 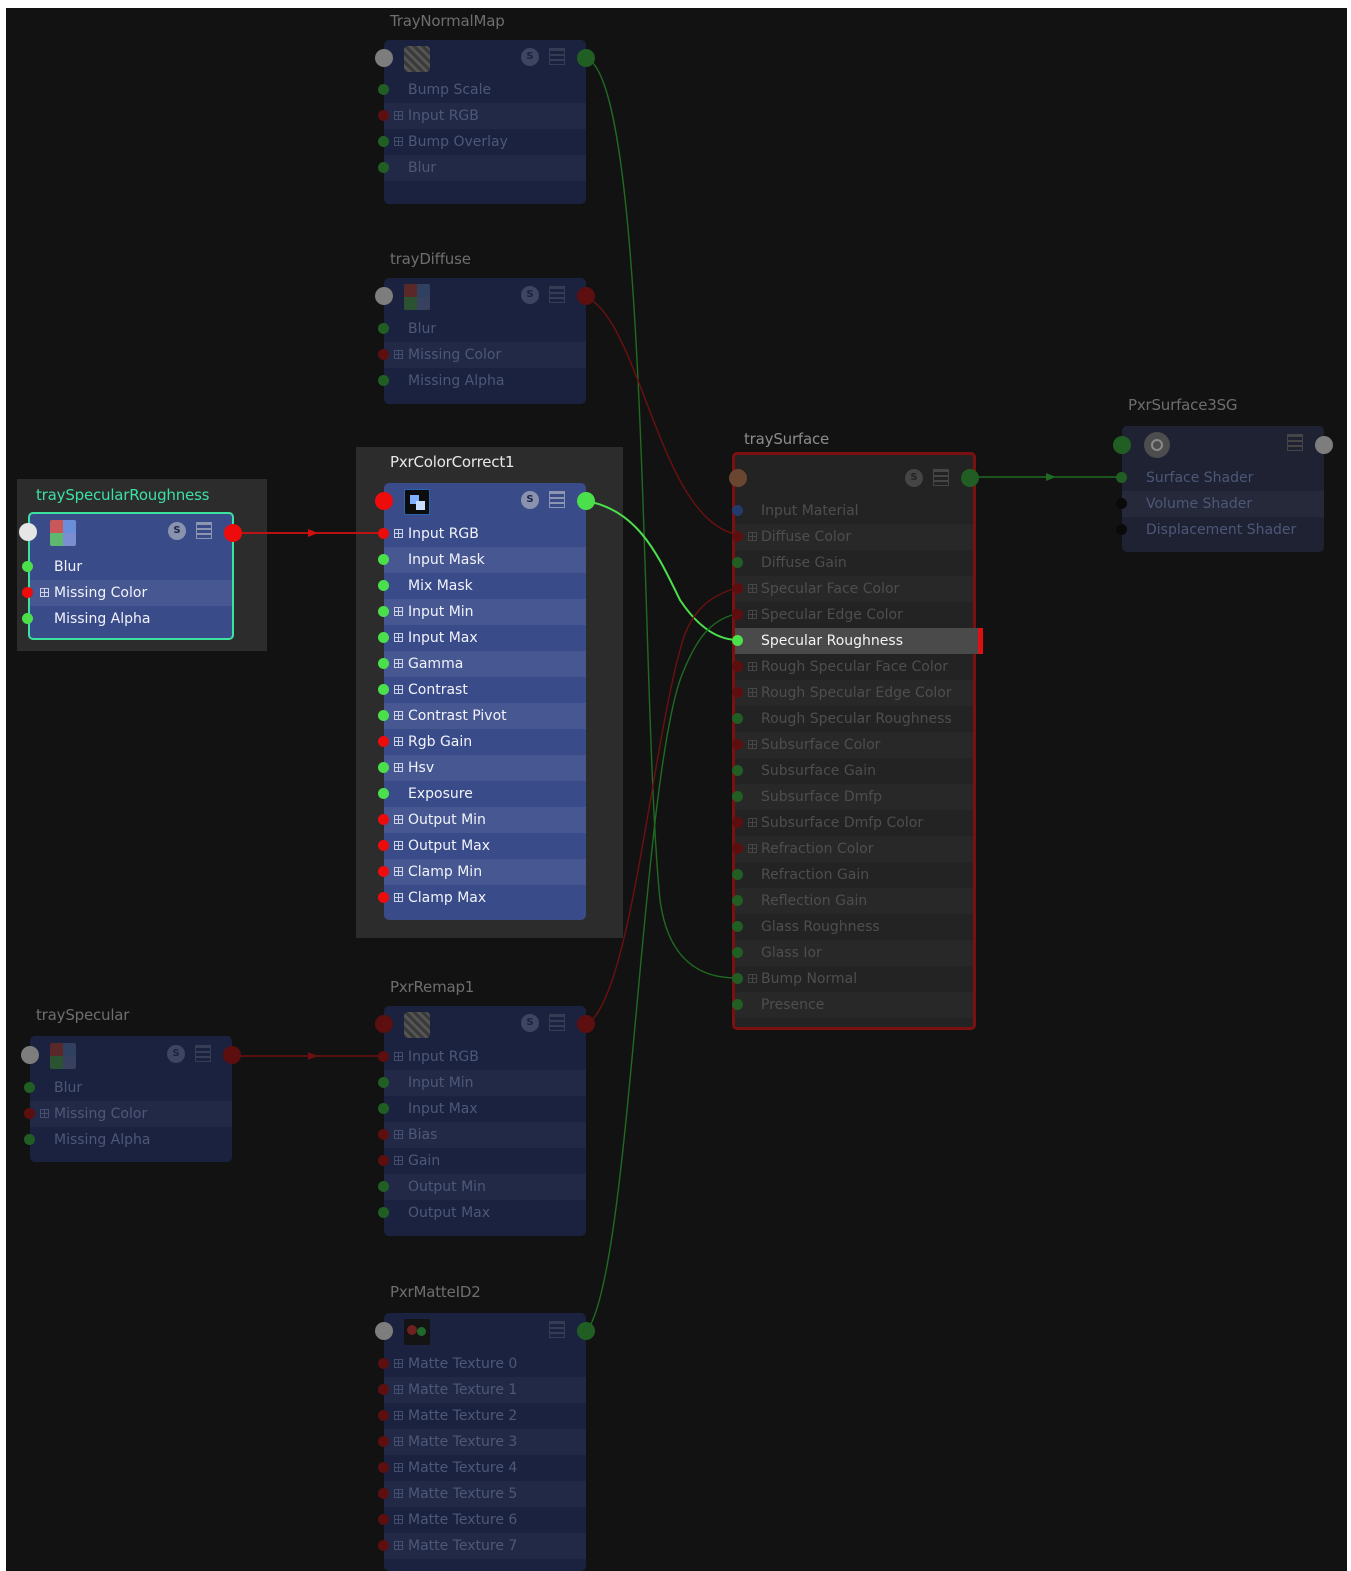 I want to click on attr-row: Specular Face Color, so click(x=852, y=589).